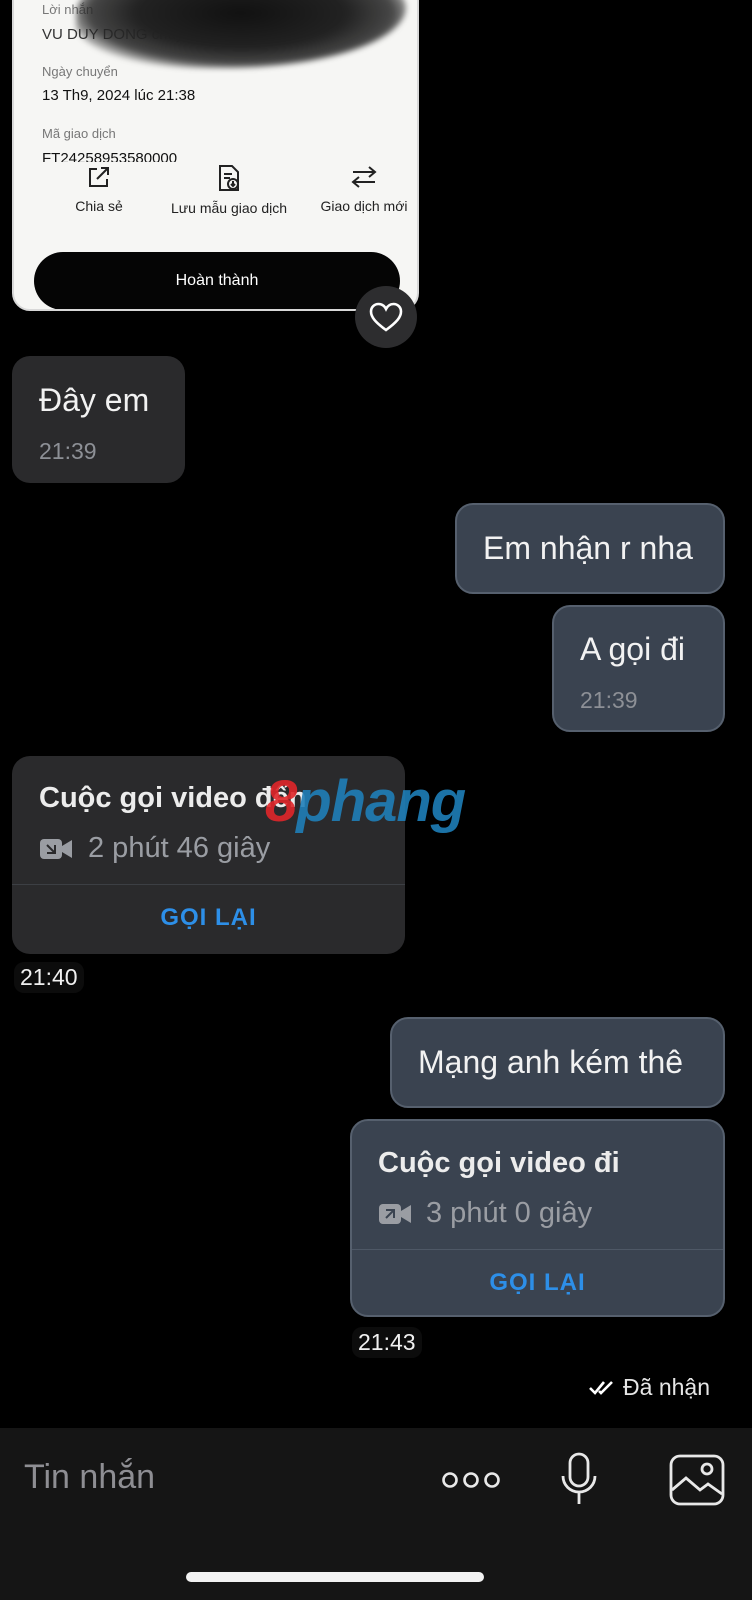 The image size is (752, 1600). Describe the element at coordinates (364, 177) in the screenshot. I see `swap-icon` at that location.